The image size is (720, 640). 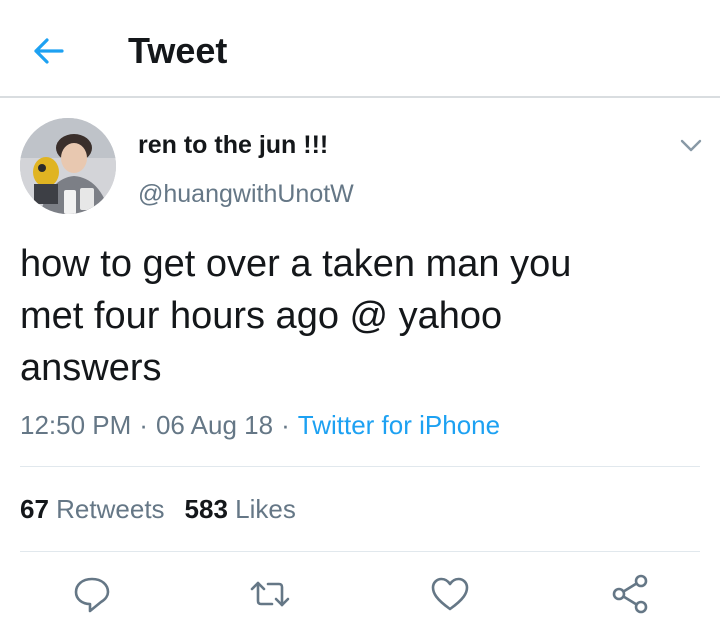 I want to click on tweet-metadata: 12:50 PM · 06 Aug 18 · Twitter for iPhone, so click(x=260, y=425).